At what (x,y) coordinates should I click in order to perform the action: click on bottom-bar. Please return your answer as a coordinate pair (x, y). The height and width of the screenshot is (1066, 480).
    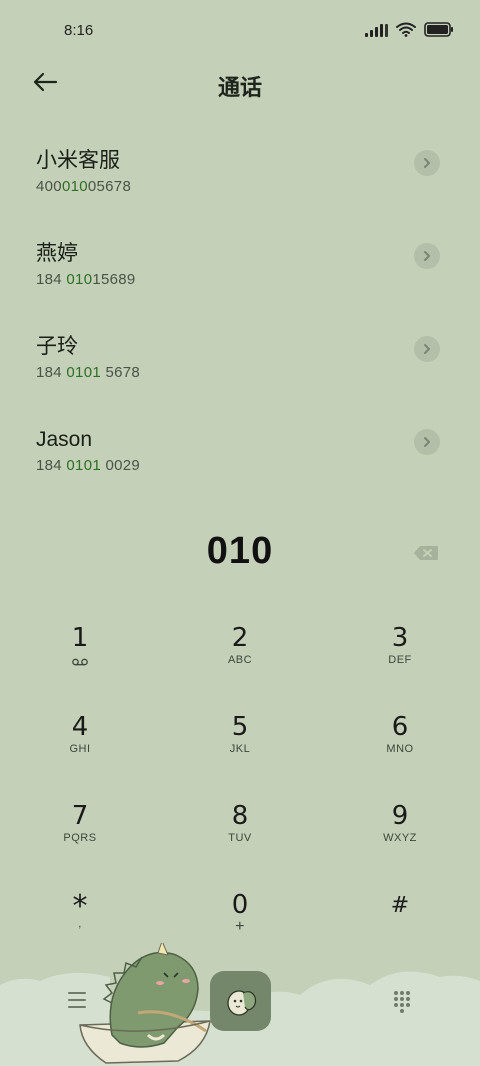
    Looking at the image, I should click on (240, 1004).